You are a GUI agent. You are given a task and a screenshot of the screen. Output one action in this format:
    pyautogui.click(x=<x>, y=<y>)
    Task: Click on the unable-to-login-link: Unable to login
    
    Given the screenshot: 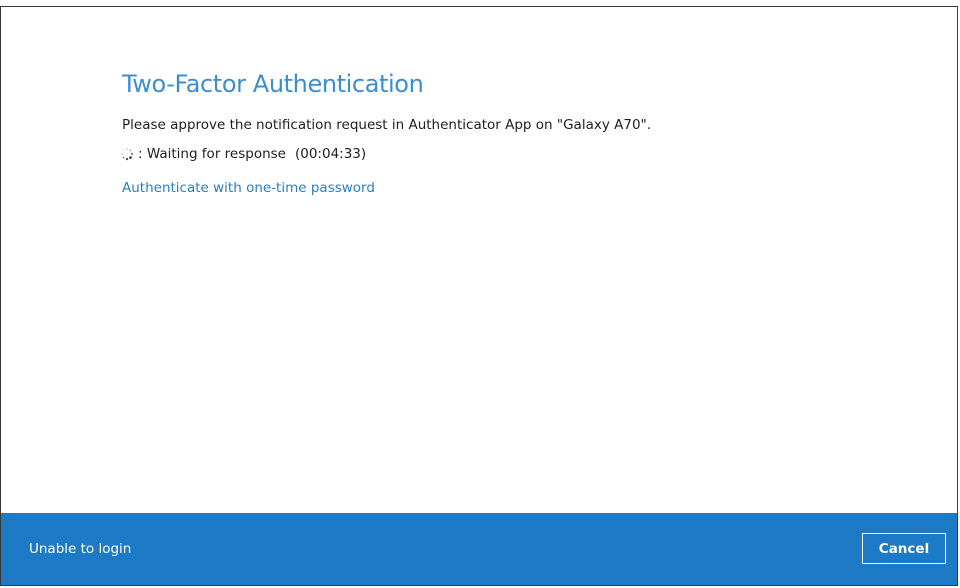 What is the action you would take?
    pyautogui.click(x=80, y=549)
    